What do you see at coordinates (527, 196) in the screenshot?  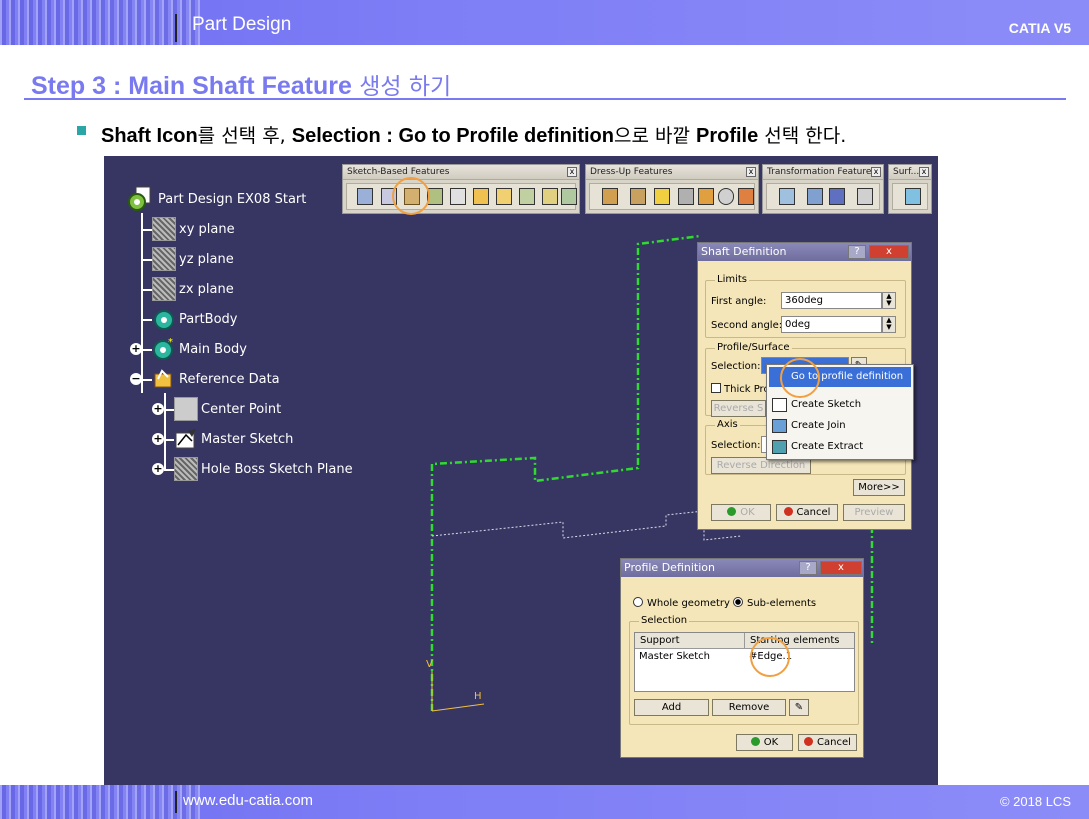 I see `stiffener-icon` at bounding box center [527, 196].